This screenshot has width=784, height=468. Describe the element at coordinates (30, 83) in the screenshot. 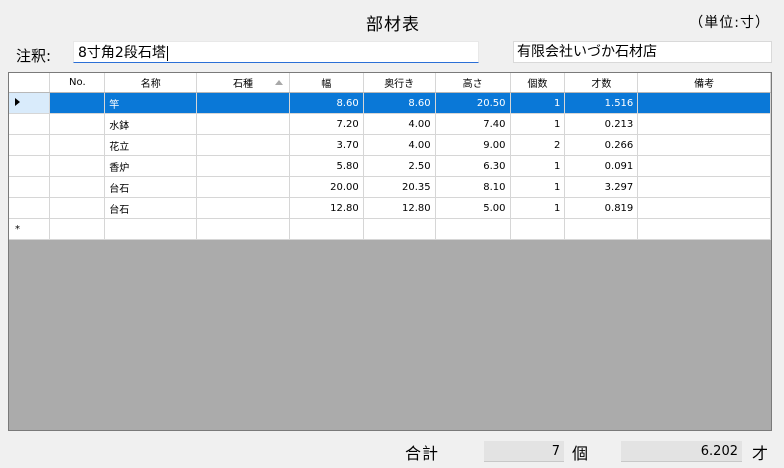

I see `row-header-corner` at that location.